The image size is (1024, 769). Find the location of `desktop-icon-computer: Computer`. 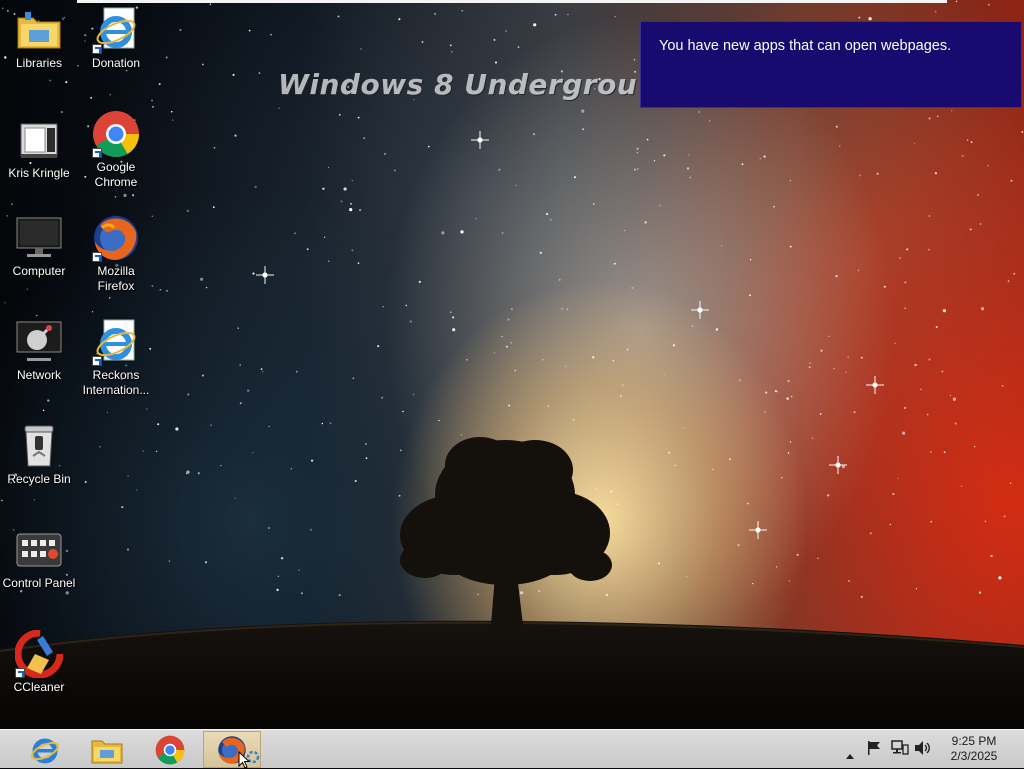

desktop-icon-computer: Computer is located at coordinates (39, 246).